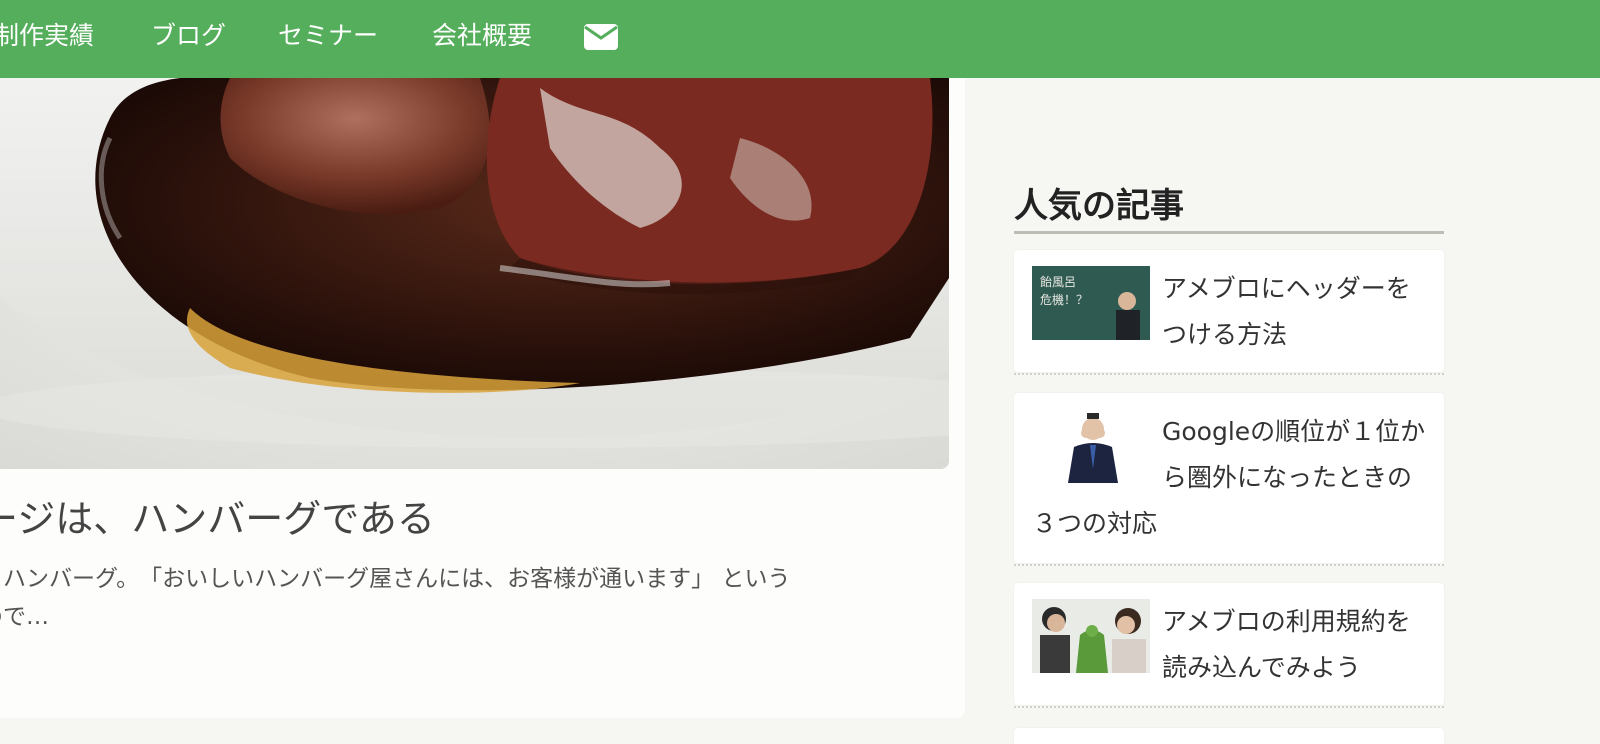 This screenshot has height=744, width=1600. What do you see at coordinates (1058, 281) in the screenshot?
I see `svg-text: 飴風呂` at bounding box center [1058, 281].